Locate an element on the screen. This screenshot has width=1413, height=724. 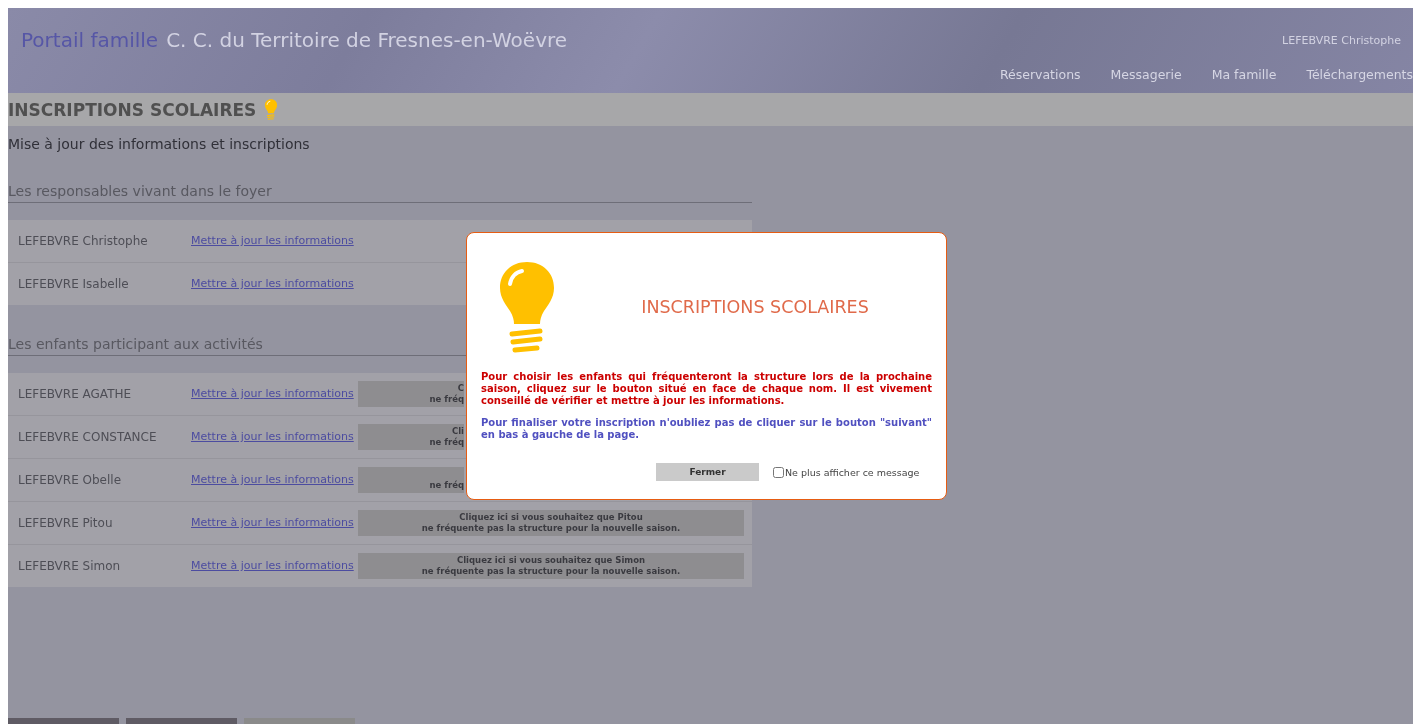
person-name: LEFEBVRE Simon is located at coordinates (69, 566).